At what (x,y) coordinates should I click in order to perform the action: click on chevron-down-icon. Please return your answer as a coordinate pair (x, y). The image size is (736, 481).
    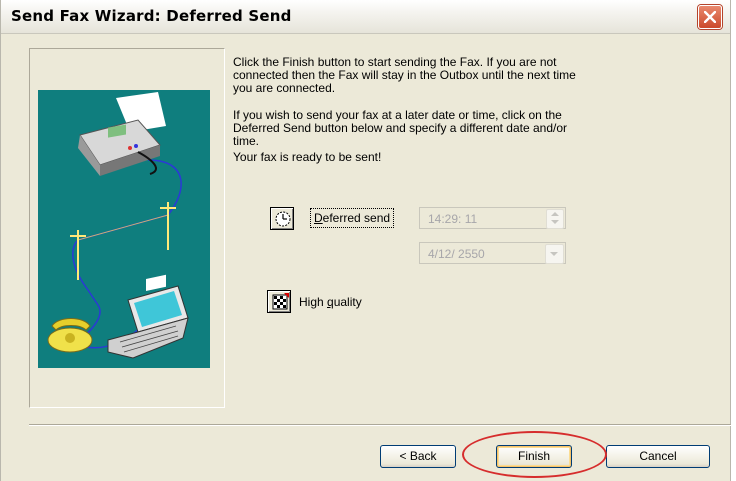
    Looking at the image, I should click on (554, 254).